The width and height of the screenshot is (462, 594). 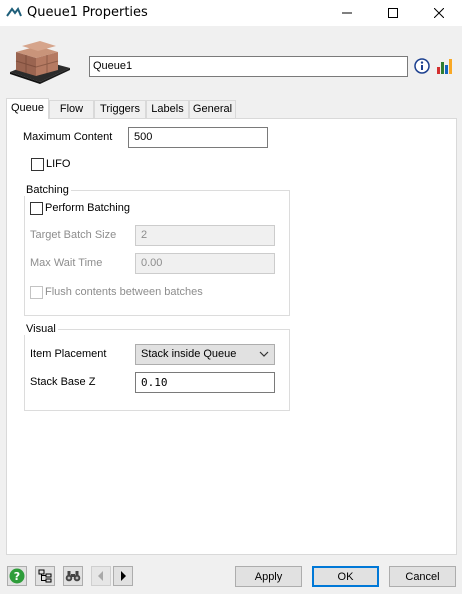 What do you see at coordinates (445, 66) in the screenshot?
I see `statistics-icon` at bounding box center [445, 66].